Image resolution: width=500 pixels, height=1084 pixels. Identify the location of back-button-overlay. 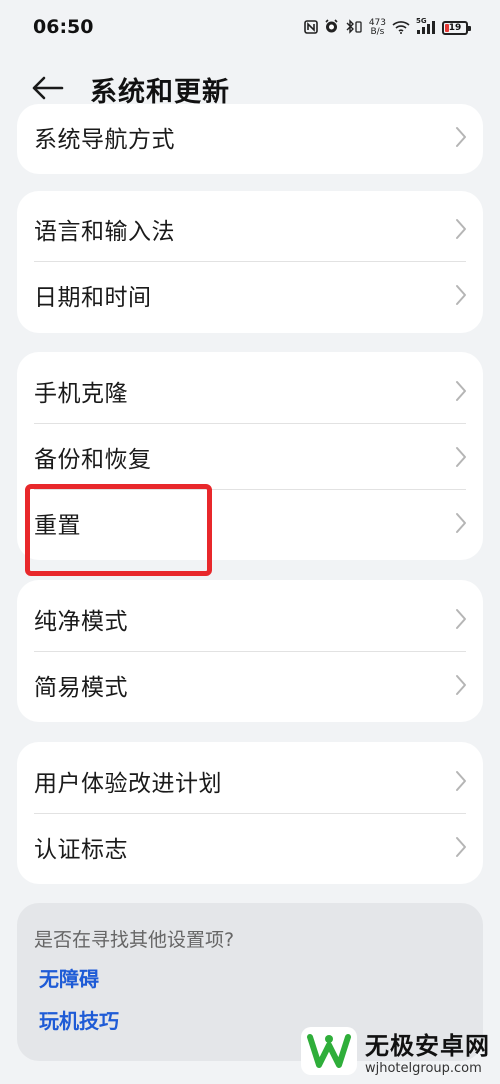
(50, 88).